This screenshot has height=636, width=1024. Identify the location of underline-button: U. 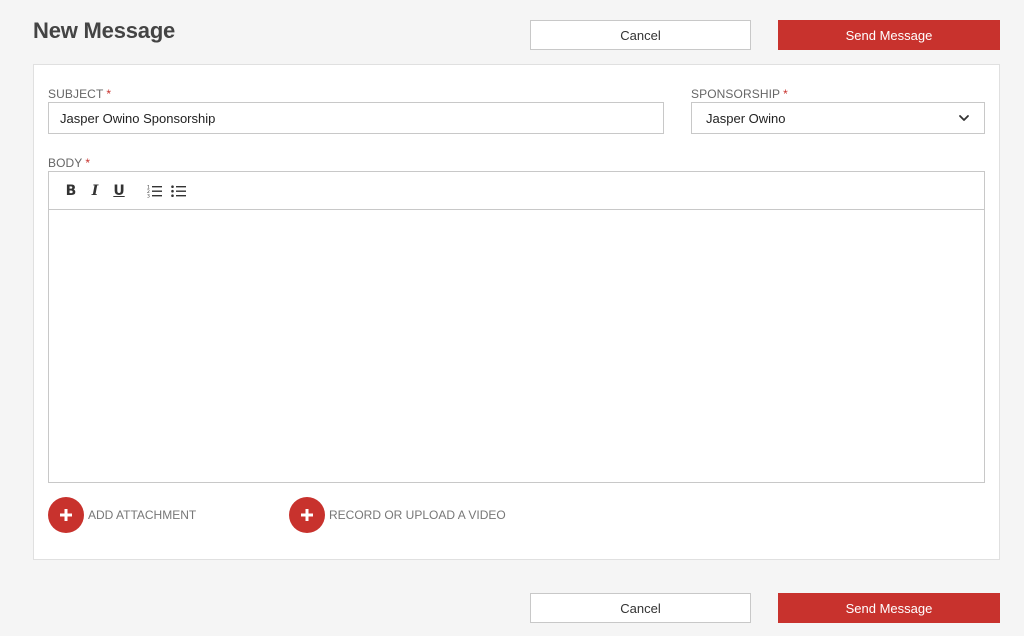
(119, 191).